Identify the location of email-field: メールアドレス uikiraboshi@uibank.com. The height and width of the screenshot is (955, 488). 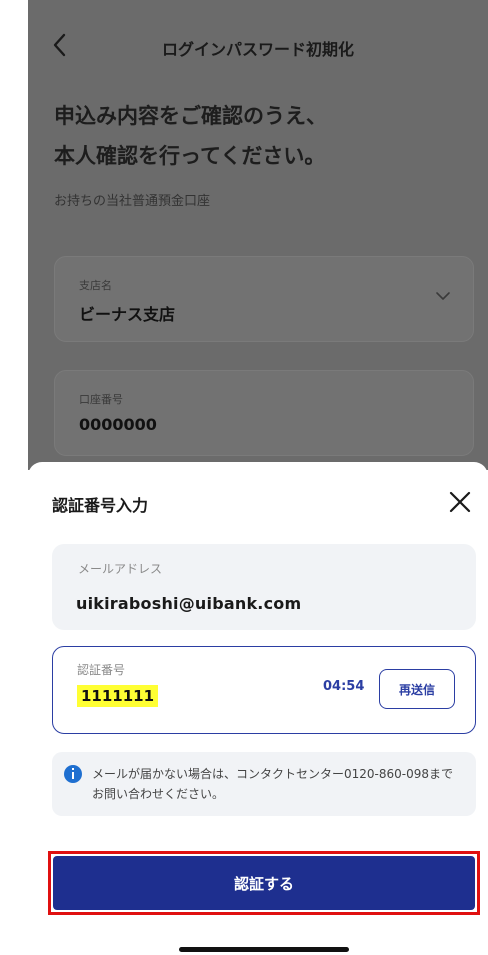
(264, 587).